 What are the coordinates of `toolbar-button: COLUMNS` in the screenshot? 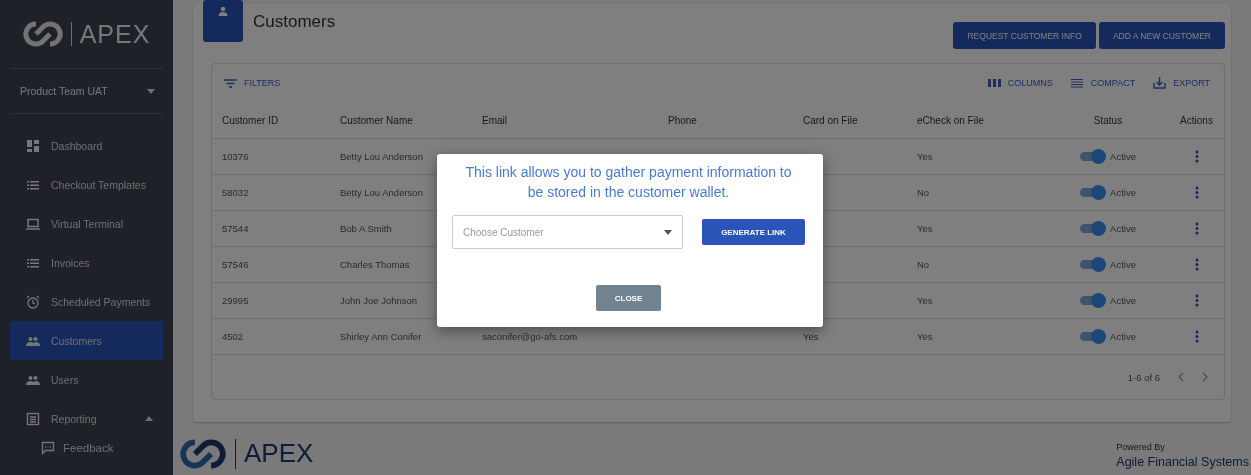 It's located at (1020, 83).